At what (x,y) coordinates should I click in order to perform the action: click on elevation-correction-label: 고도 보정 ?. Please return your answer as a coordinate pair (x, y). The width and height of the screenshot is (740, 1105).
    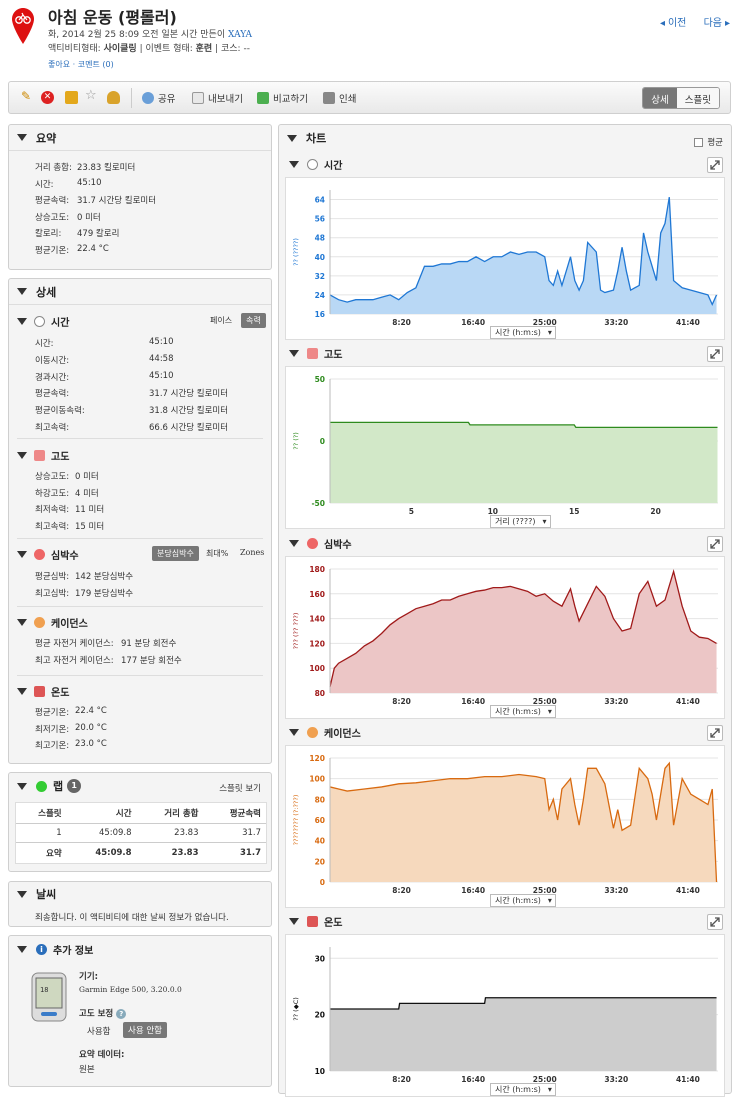
    Looking at the image, I should click on (103, 1013).